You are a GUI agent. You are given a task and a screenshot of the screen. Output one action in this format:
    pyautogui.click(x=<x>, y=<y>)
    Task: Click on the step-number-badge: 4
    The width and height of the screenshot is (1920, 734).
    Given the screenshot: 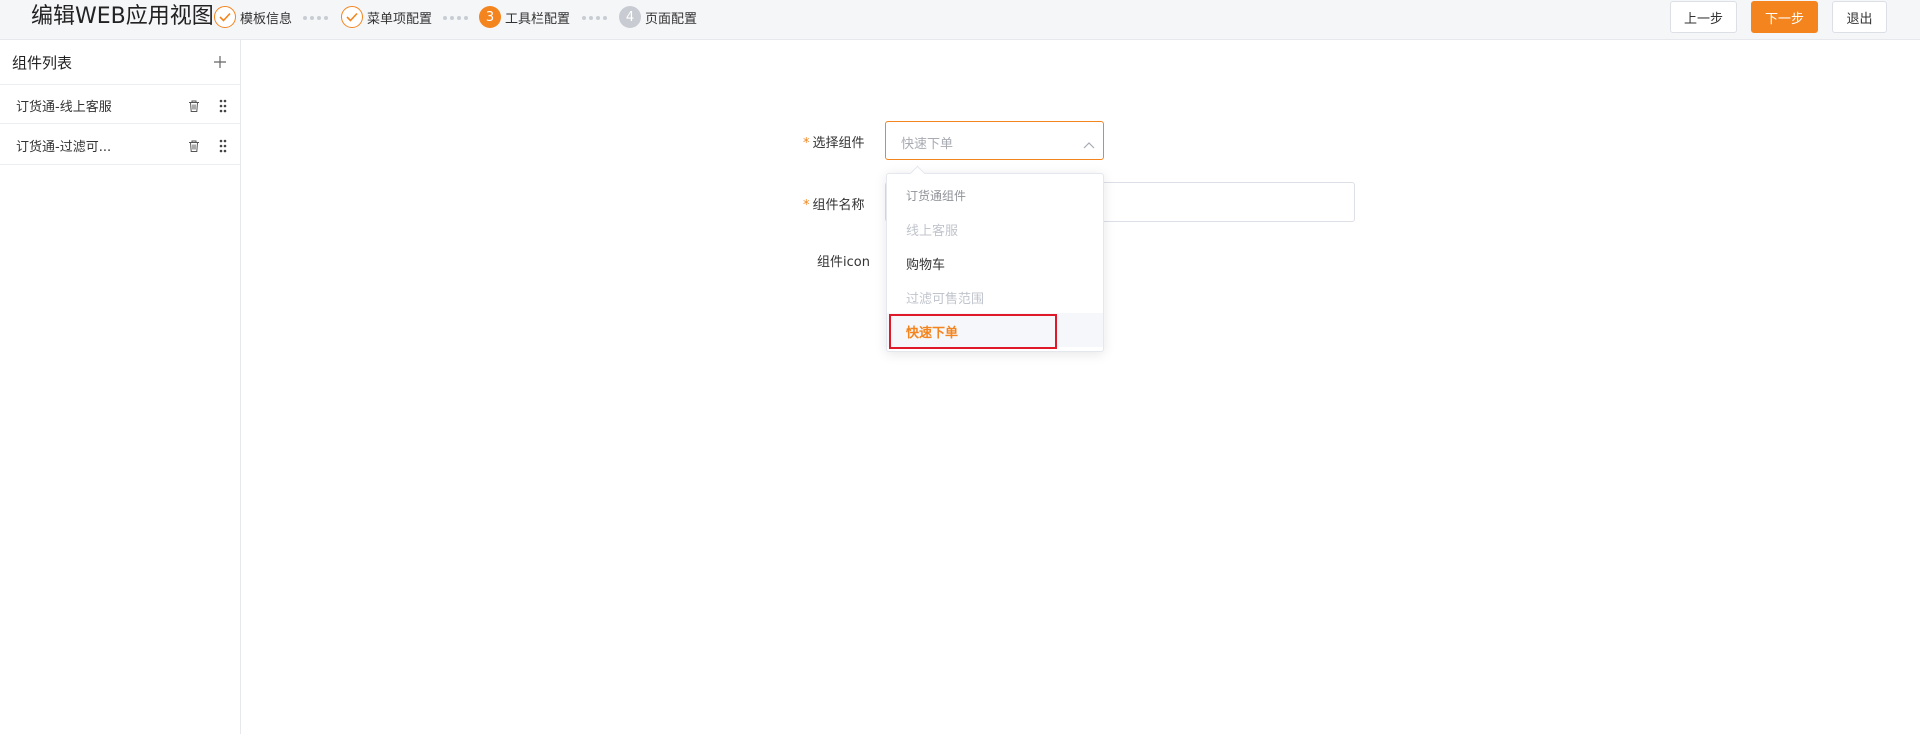 What is the action you would take?
    pyautogui.click(x=630, y=17)
    